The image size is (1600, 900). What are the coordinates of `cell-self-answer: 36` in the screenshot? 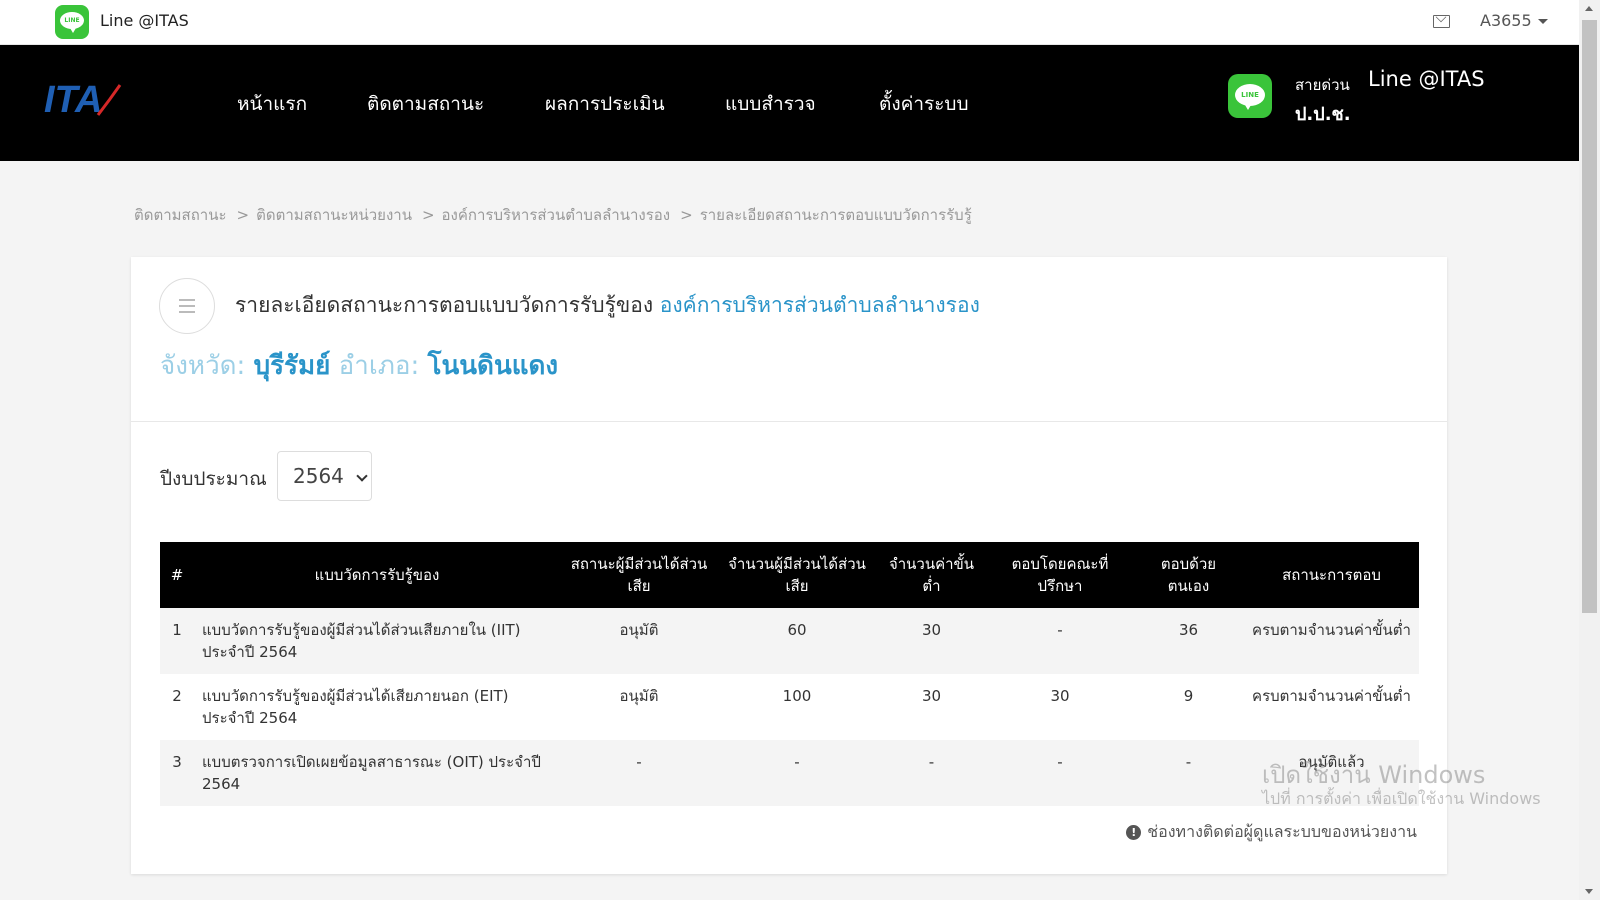 It's located at (1188, 641).